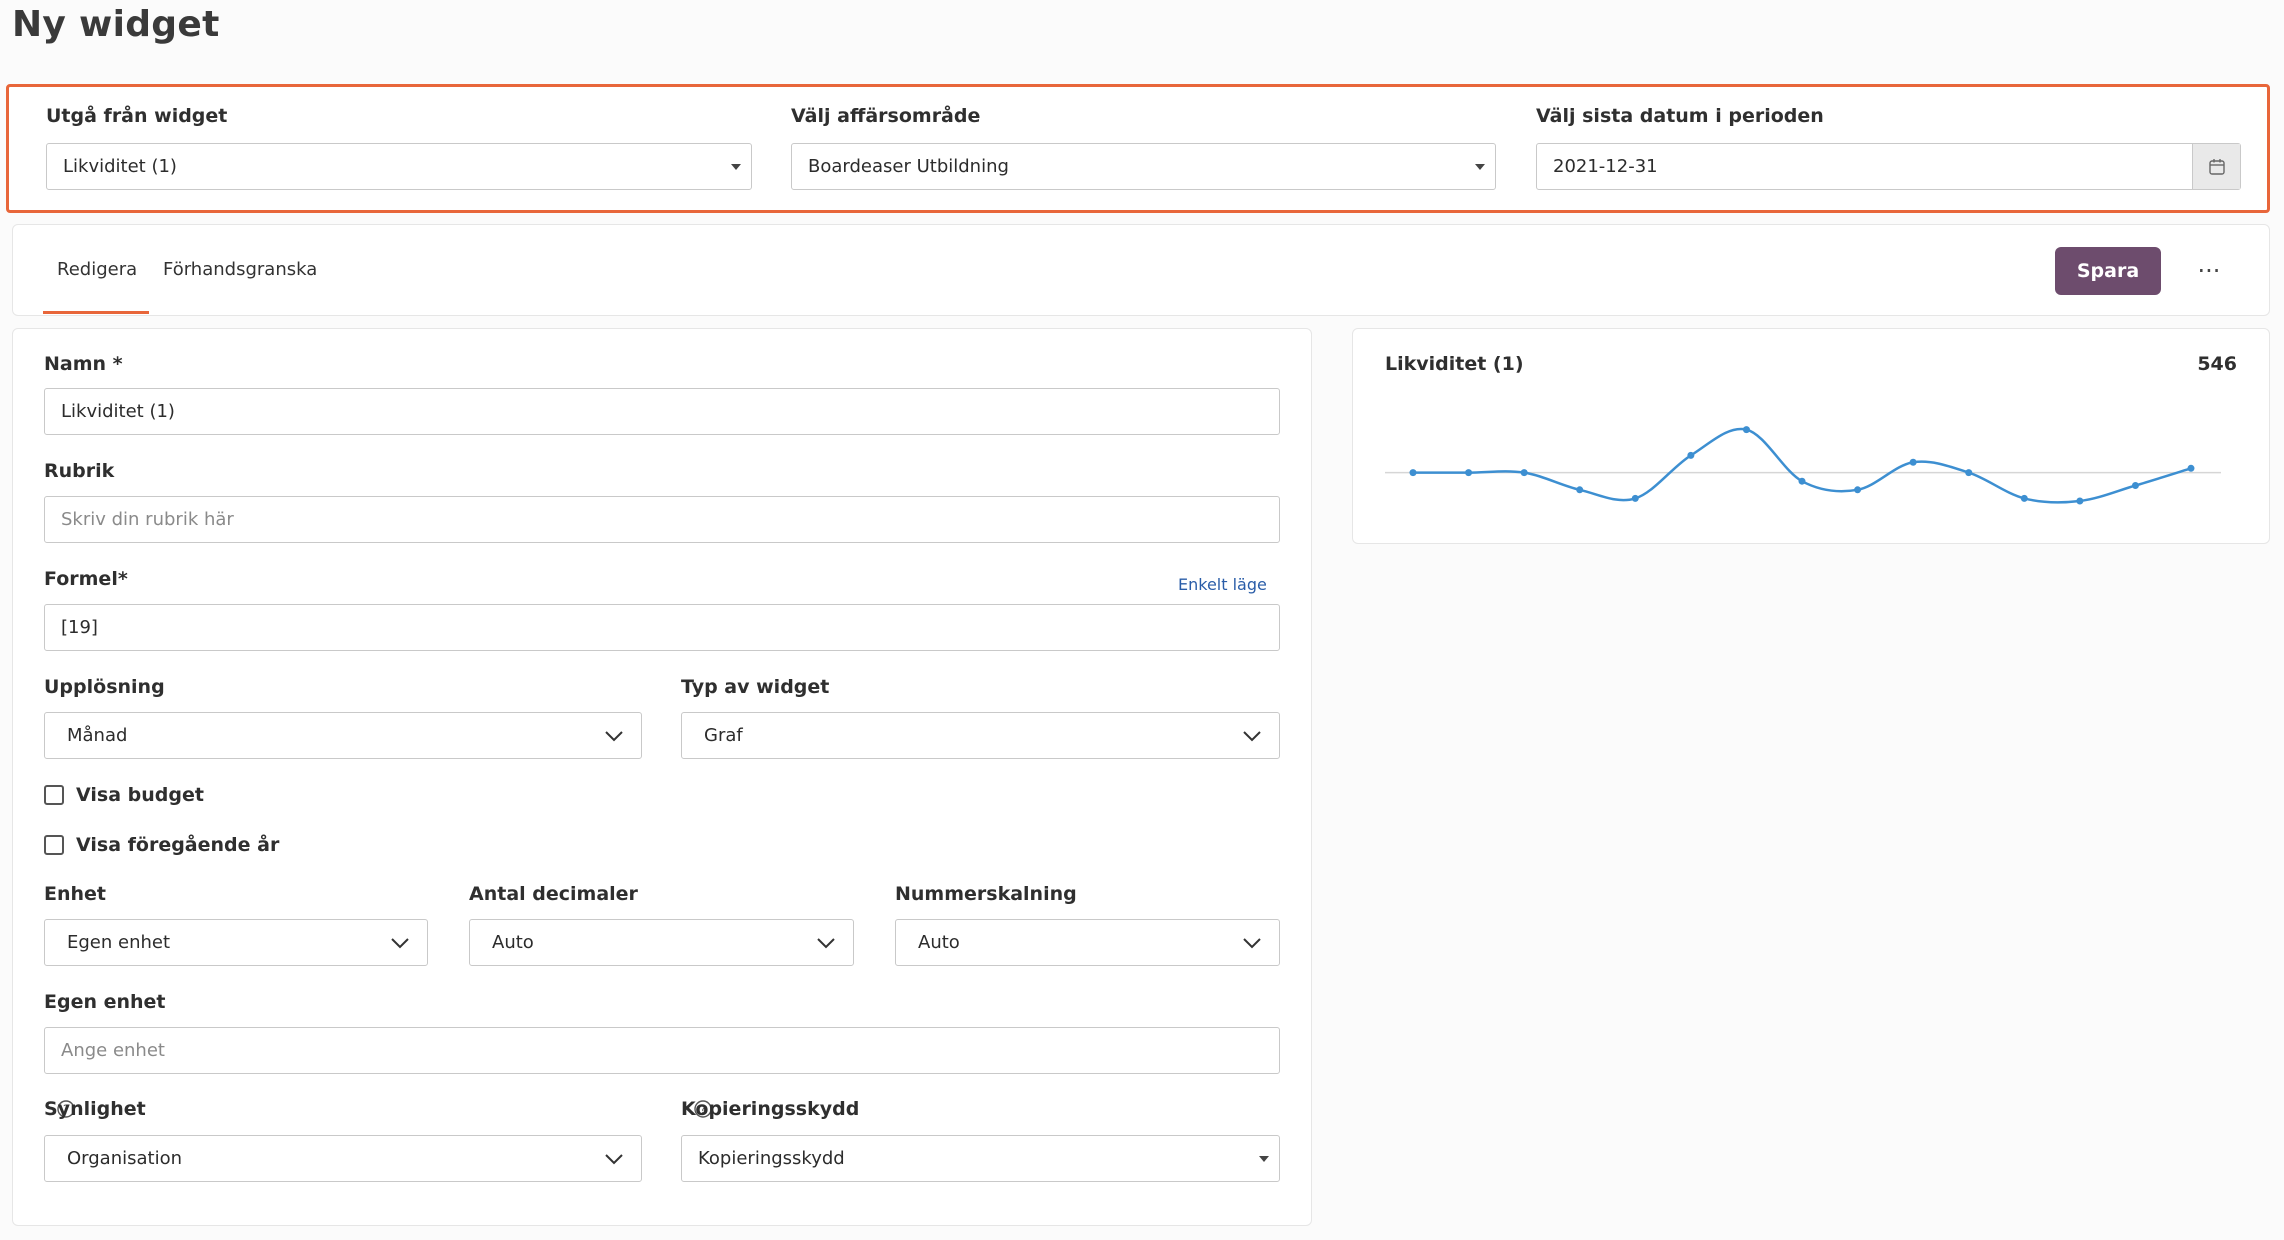 The width and height of the screenshot is (2284, 1240). What do you see at coordinates (54, 795) in the screenshot?
I see `show-budget-checkbox` at bounding box center [54, 795].